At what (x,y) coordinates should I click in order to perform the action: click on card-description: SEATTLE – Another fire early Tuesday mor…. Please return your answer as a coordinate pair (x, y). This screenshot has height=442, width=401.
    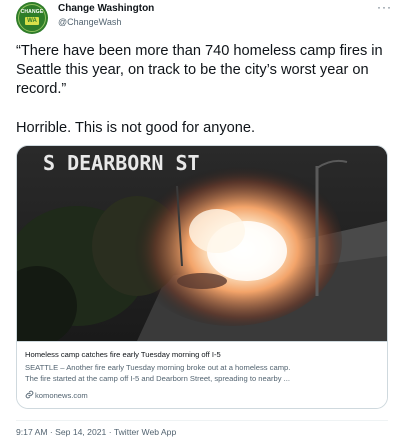
    Looking at the image, I should click on (203, 373).